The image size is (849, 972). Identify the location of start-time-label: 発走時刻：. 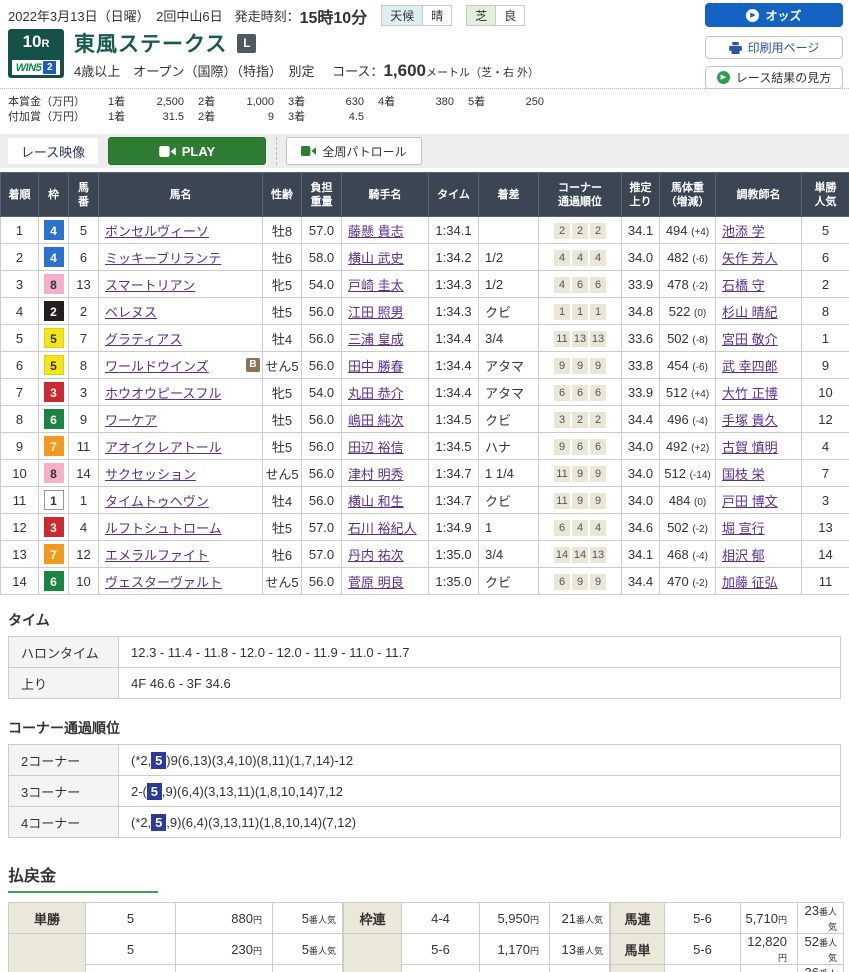
(267, 16).